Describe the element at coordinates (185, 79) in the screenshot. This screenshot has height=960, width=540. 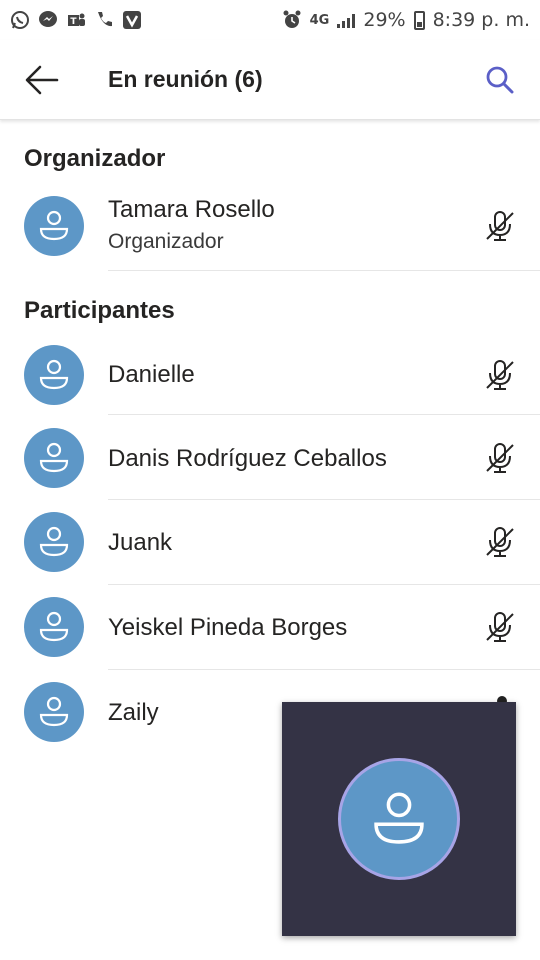
I see `page-title: En reunión (6)` at that location.